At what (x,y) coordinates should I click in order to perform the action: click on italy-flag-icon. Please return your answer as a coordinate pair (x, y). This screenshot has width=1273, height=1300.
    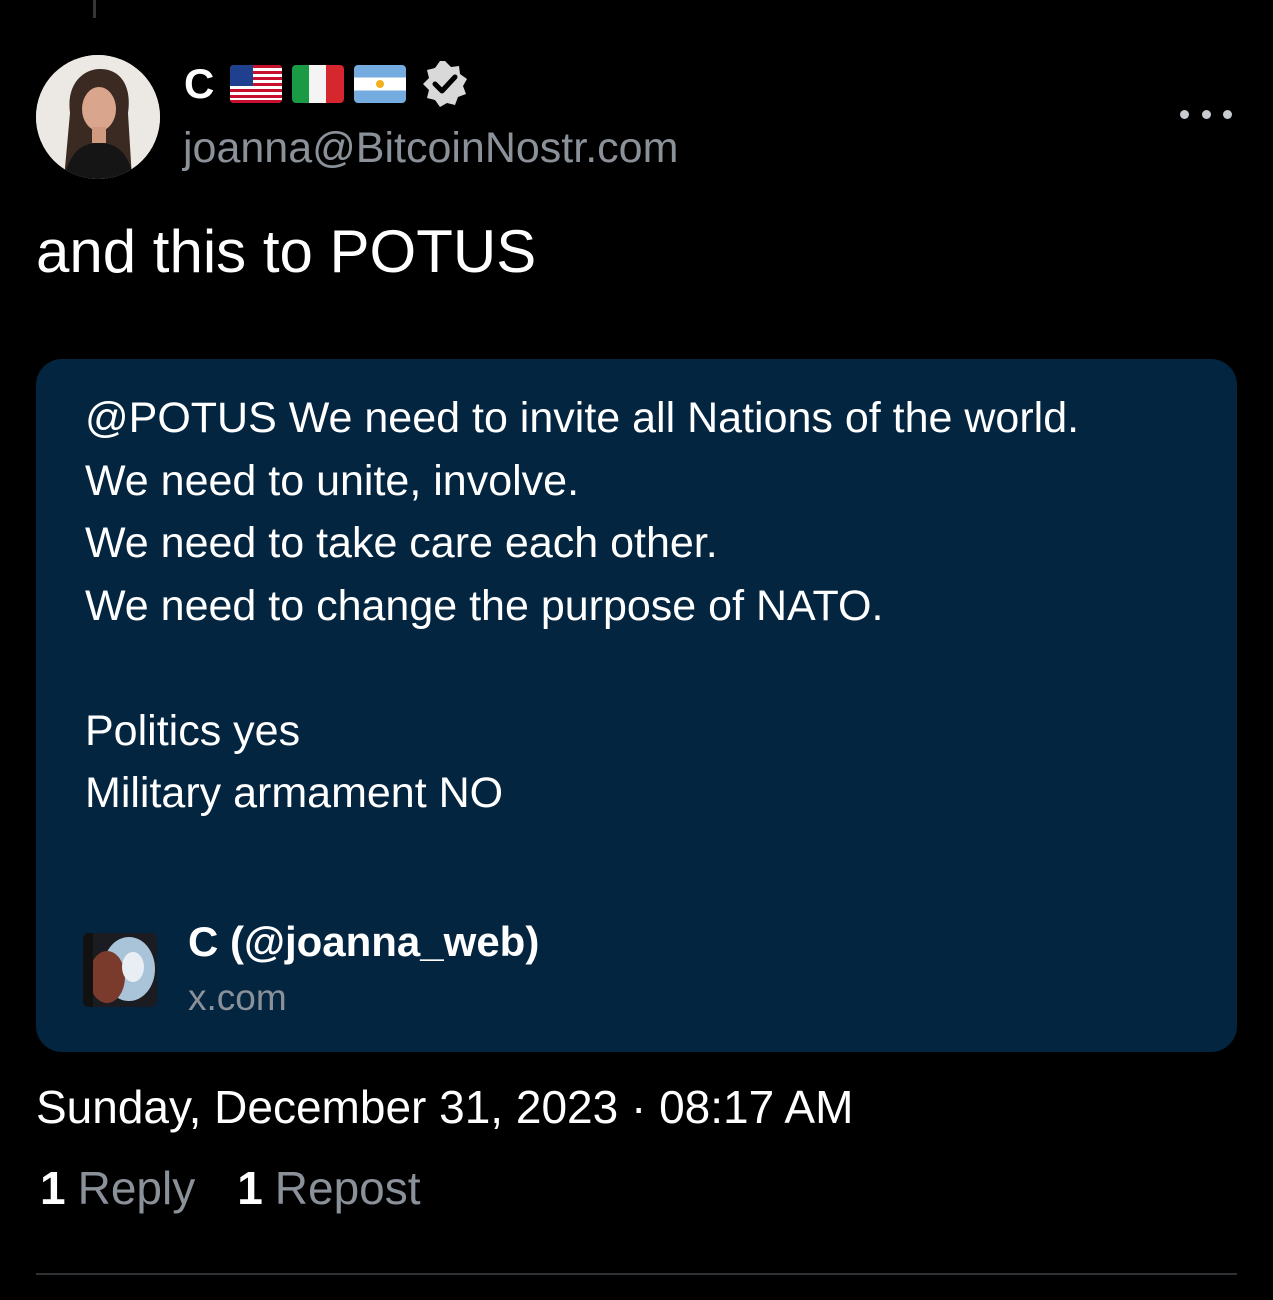
    Looking at the image, I should click on (318, 84).